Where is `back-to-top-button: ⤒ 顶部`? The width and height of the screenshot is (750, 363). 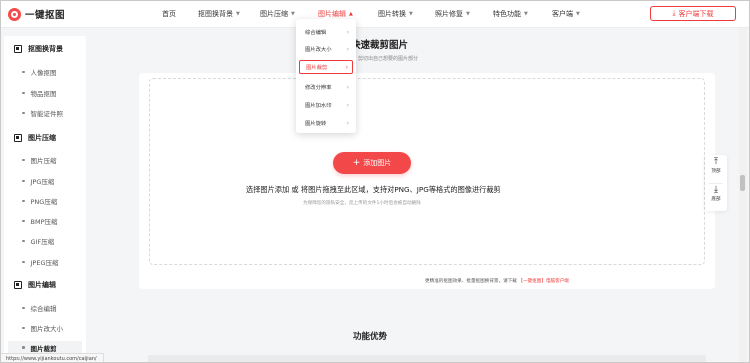
back-to-top-button: ⤒ 顶部 is located at coordinates (716, 166).